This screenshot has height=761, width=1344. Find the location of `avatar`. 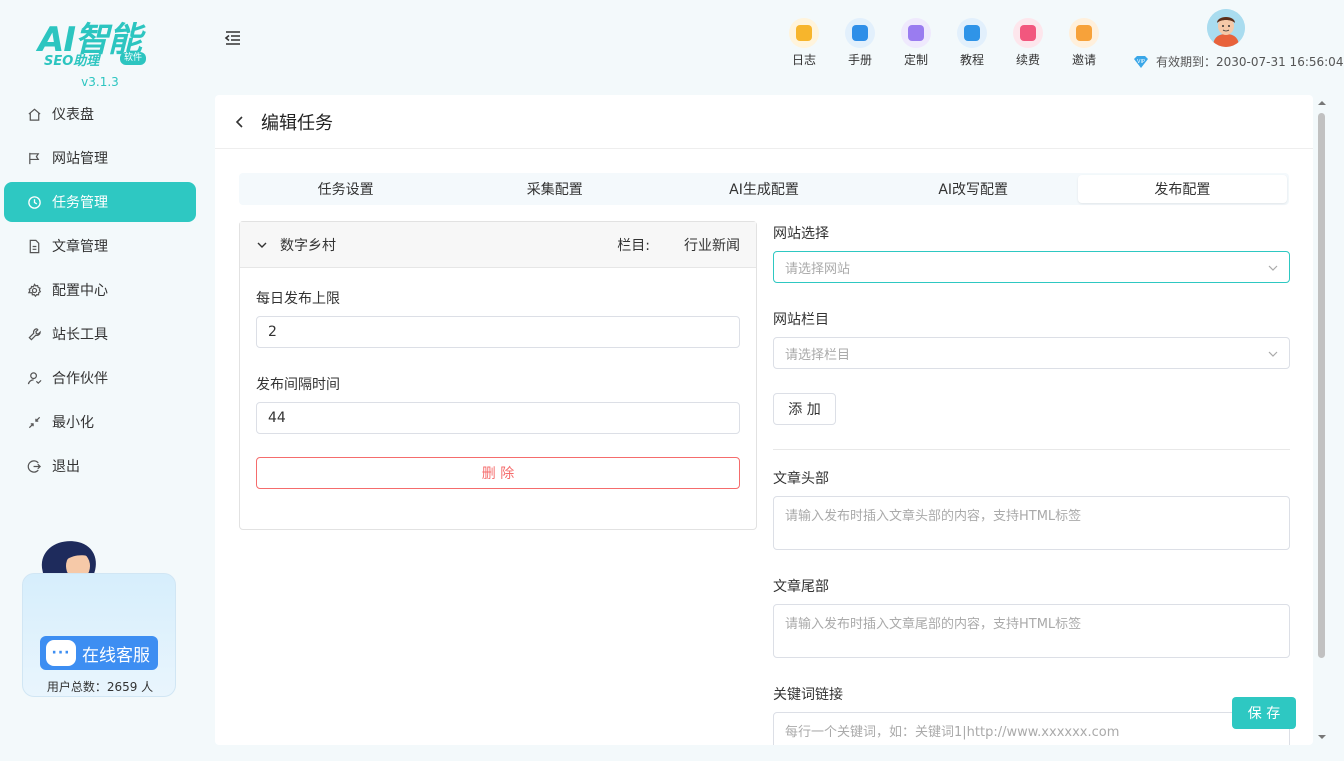

avatar is located at coordinates (1226, 28).